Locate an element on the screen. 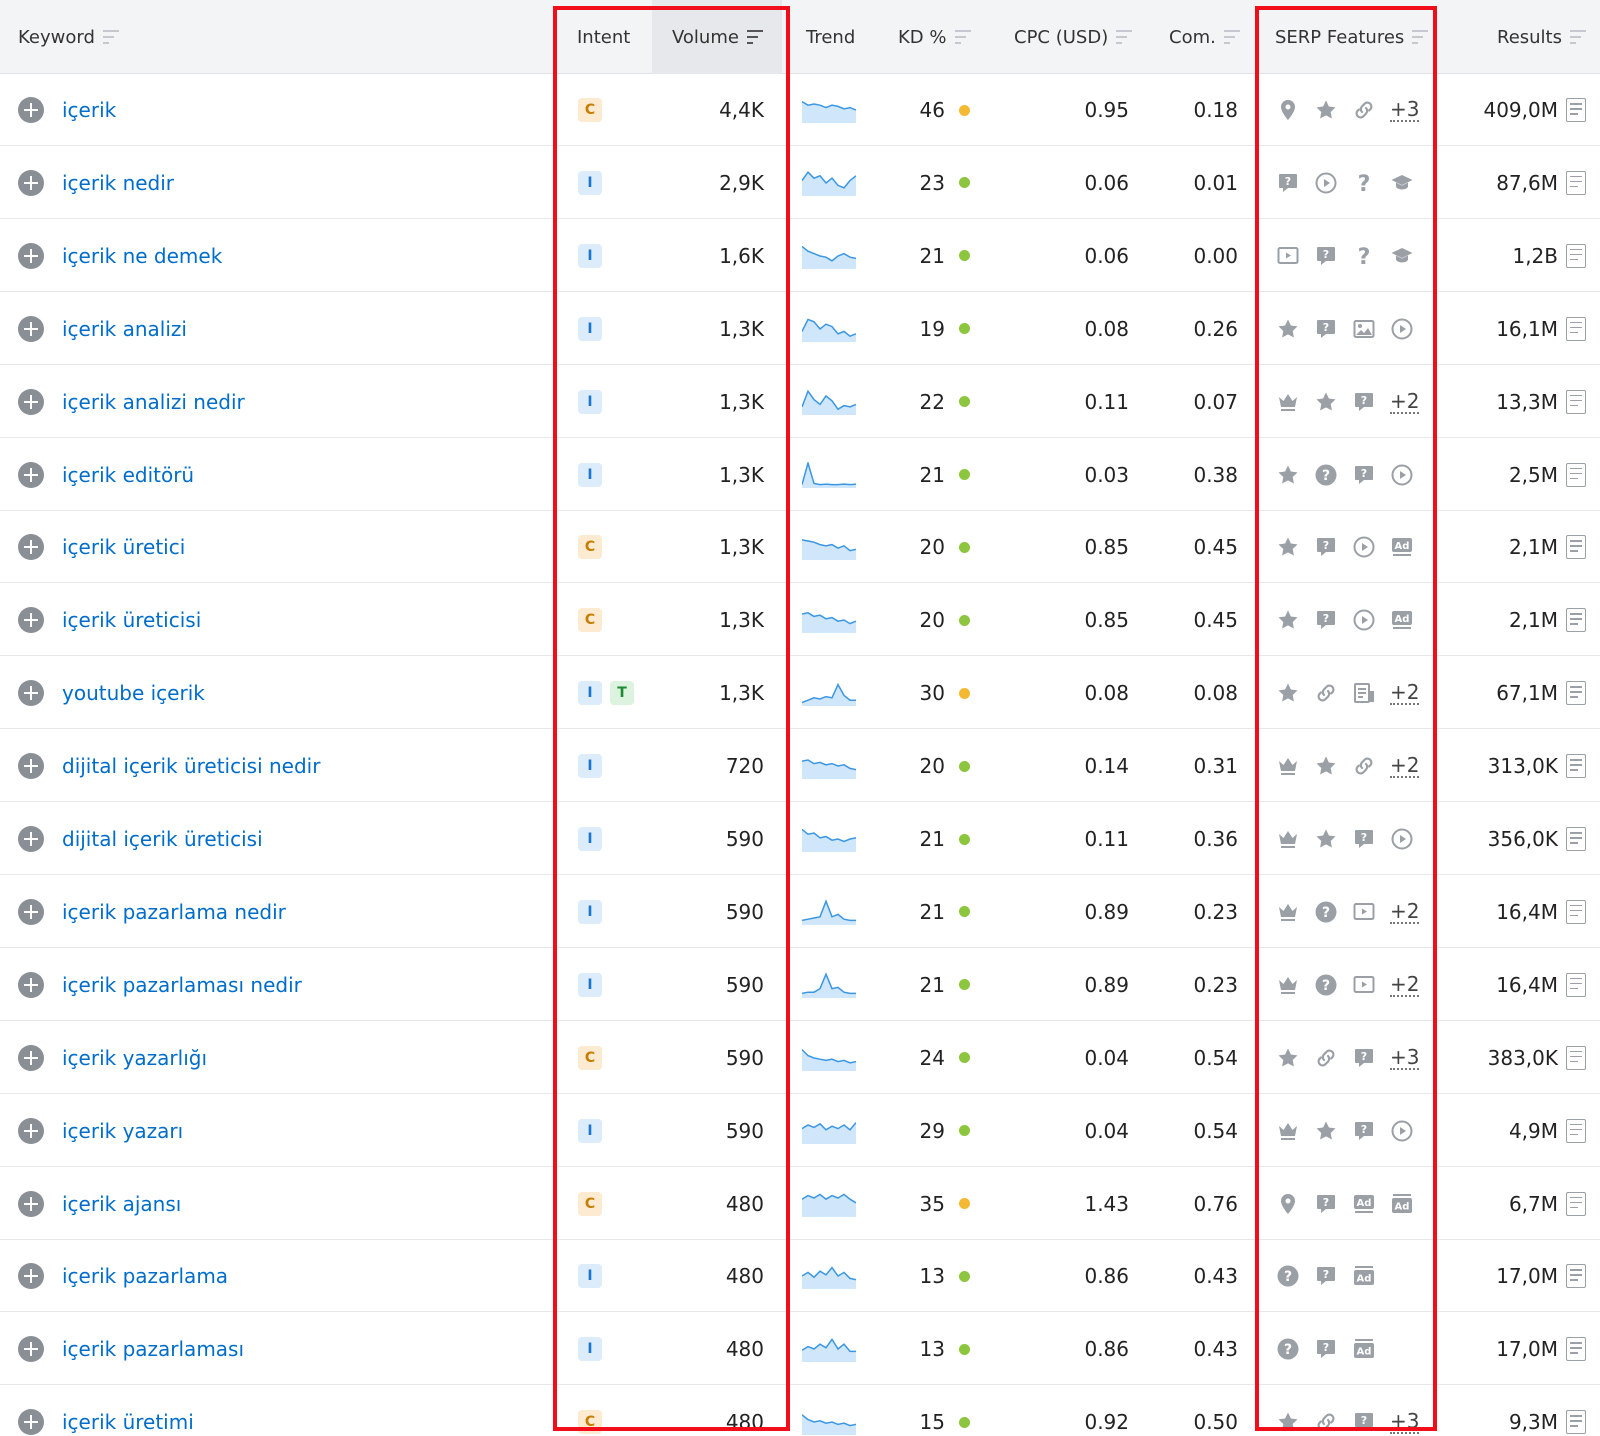  header-keyword: Keyword is located at coordinates (68, 37).